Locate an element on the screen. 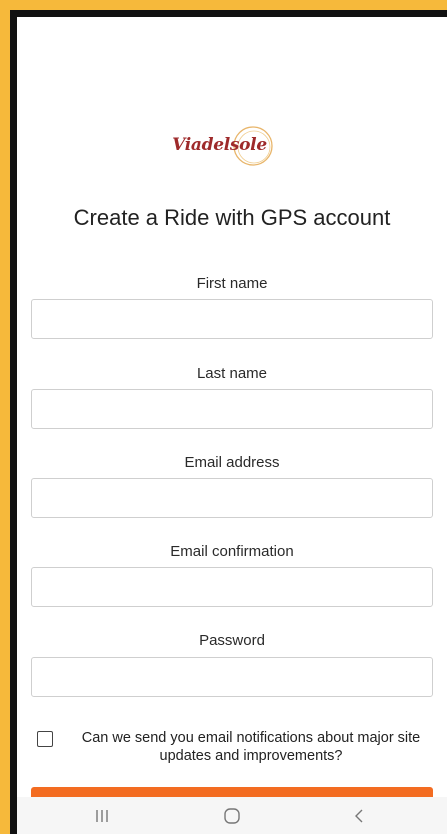 The height and width of the screenshot is (834, 447). last-name-input is located at coordinates (232, 409).